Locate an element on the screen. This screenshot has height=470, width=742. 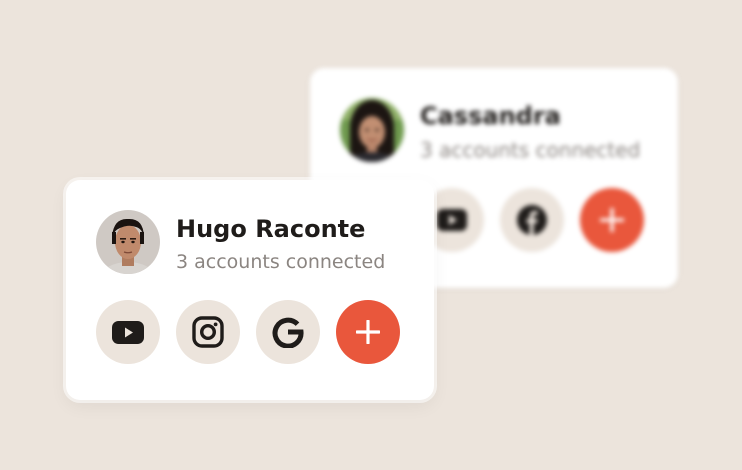
instagram-button is located at coordinates (208, 332).